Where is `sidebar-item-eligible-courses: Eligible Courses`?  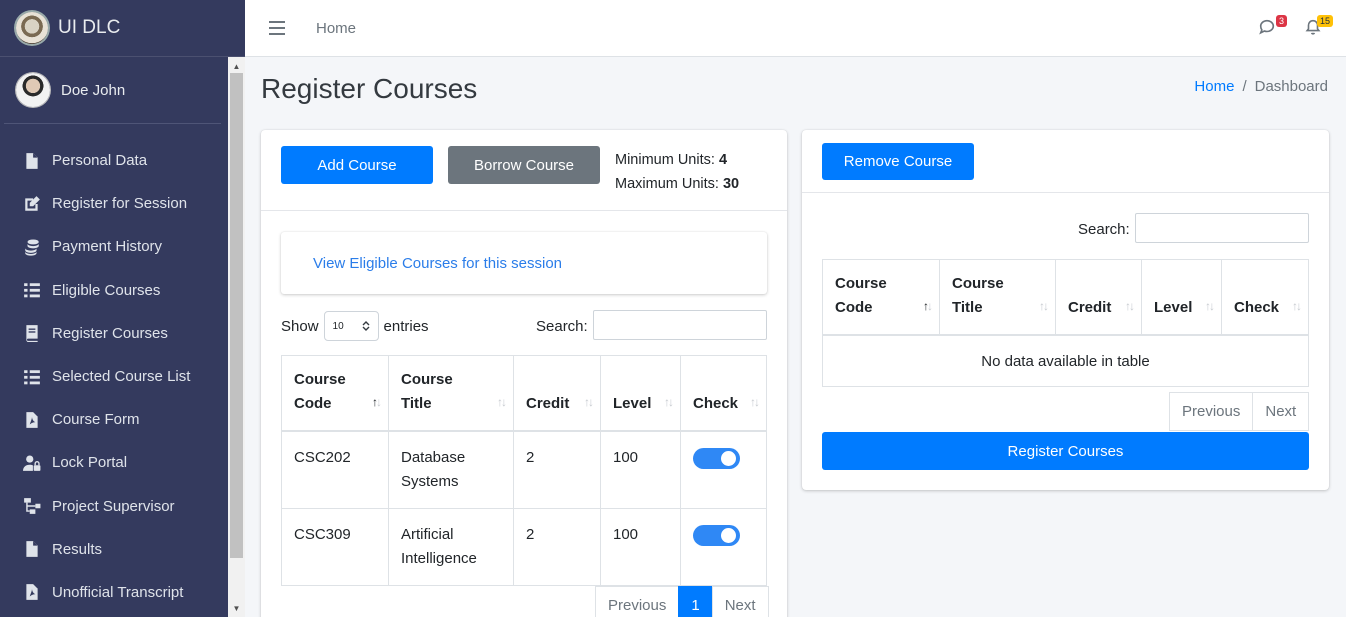 sidebar-item-eligible-courses: Eligible Courses is located at coordinates (122, 290).